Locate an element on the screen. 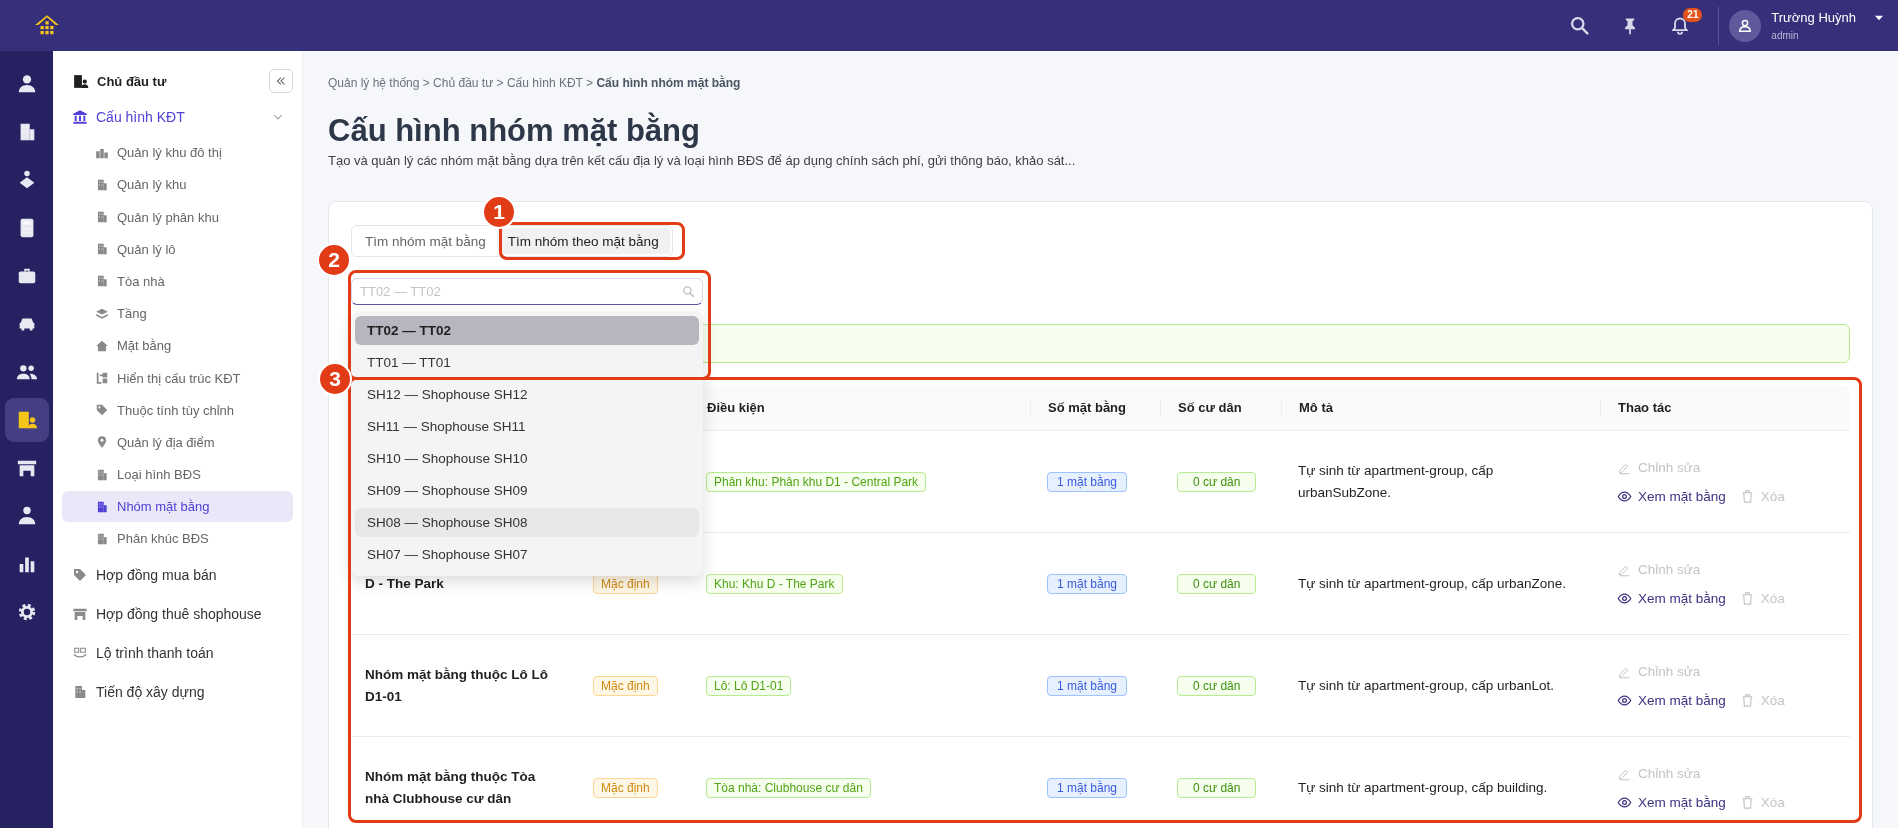  search-button is located at coordinates (1580, 25).